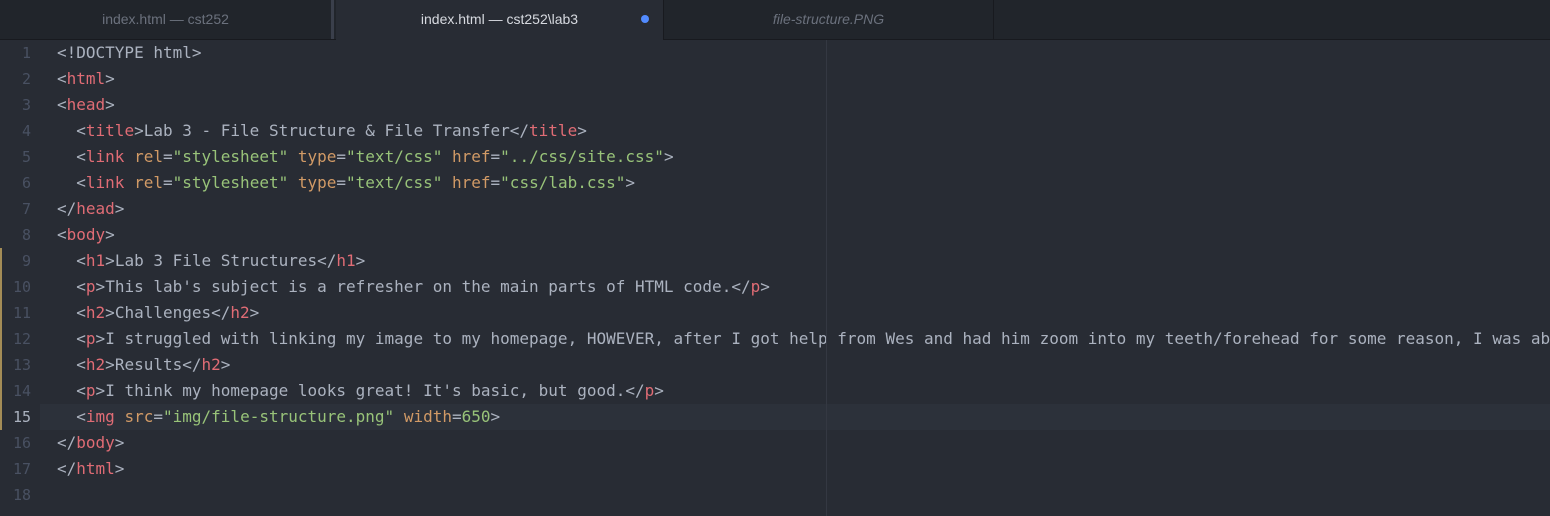  What do you see at coordinates (775, 53) in the screenshot?
I see `code-line: 1 <!DOCTYPE html>` at bounding box center [775, 53].